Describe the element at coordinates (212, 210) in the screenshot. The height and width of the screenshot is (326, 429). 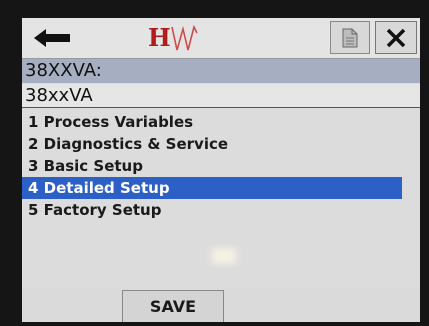
I see `menu-item-factory-setup: 5 Factory Setup` at that location.